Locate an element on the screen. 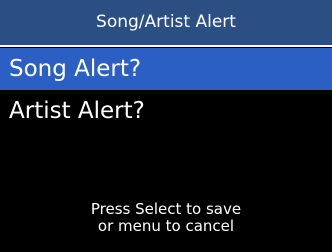  instruction-line-2: or menu to cancel is located at coordinates (166, 226).